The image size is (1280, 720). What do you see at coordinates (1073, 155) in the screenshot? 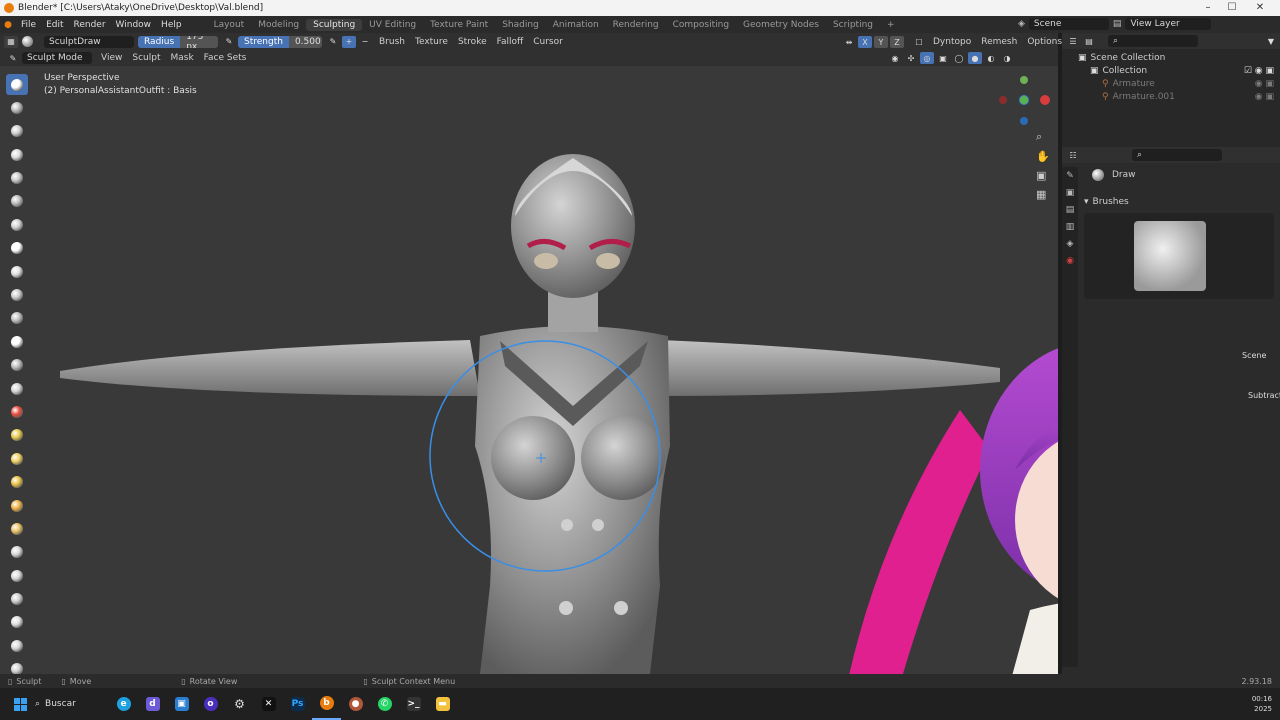
I see `properties-editor-icon: ☷` at bounding box center [1073, 155].